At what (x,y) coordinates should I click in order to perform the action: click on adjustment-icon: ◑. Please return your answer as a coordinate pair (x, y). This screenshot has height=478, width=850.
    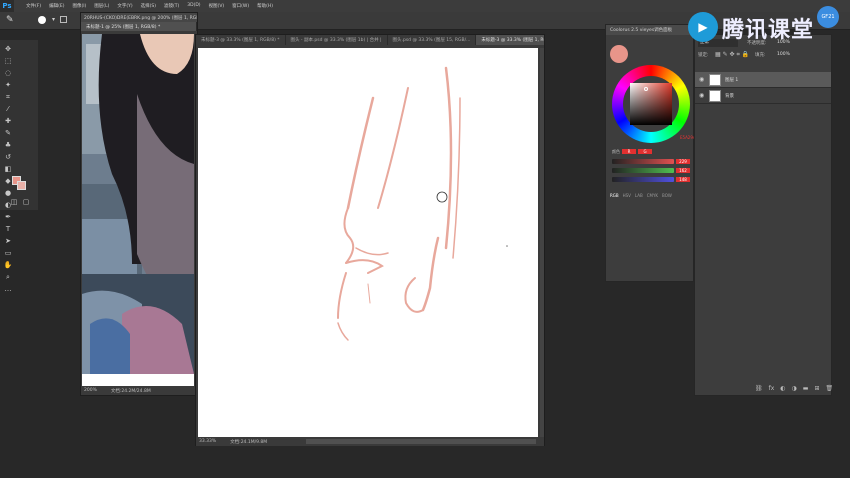
    Looking at the image, I should click on (794, 388).